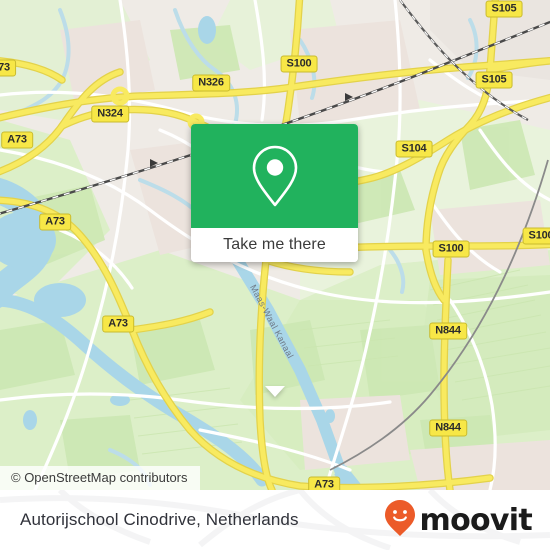 This screenshot has width=550, height=550. What do you see at coordinates (159, 519) in the screenshot?
I see `place-title: Autorijschool Cinodrive, Netherlands` at bounding box center [159, 519].